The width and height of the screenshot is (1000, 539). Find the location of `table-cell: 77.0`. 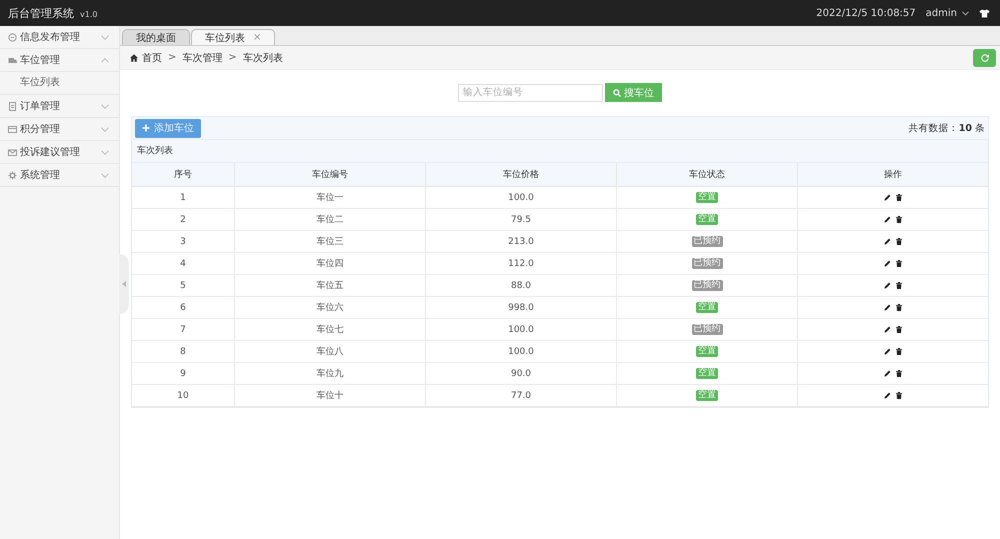

table-cell: 77.0 is located at coordinates (521, 395).